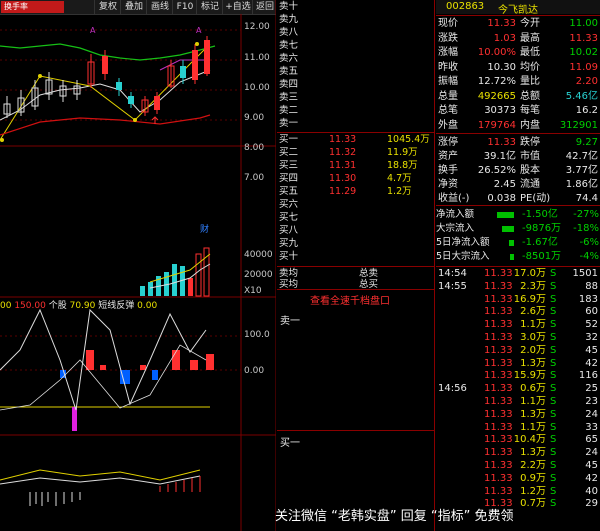 This screenshot has width=600, height=531. What do you see at coordinates (533, 414) in the screenshot?
I see `tick-volume: 1.3万` at bounding box center [533, 414].